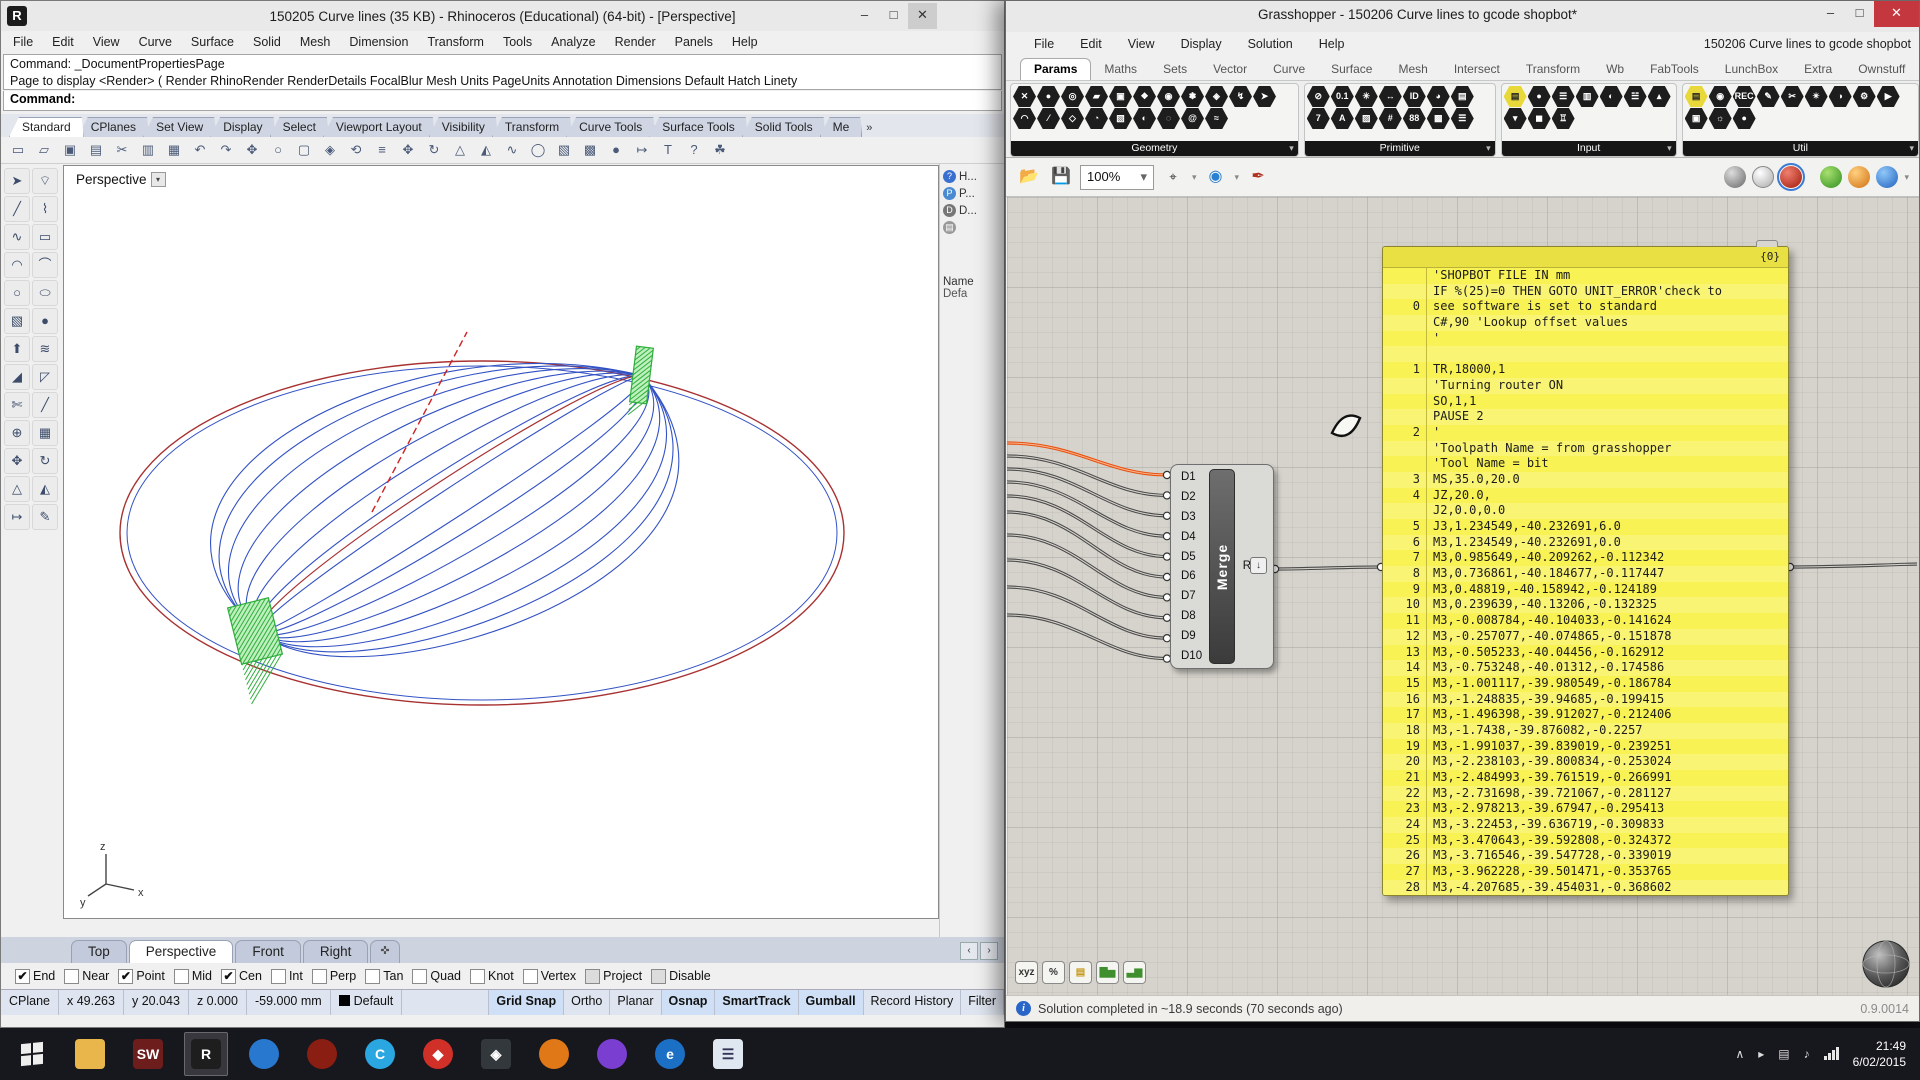  I want to click on zoom-icon: ○, so click(278, 150).